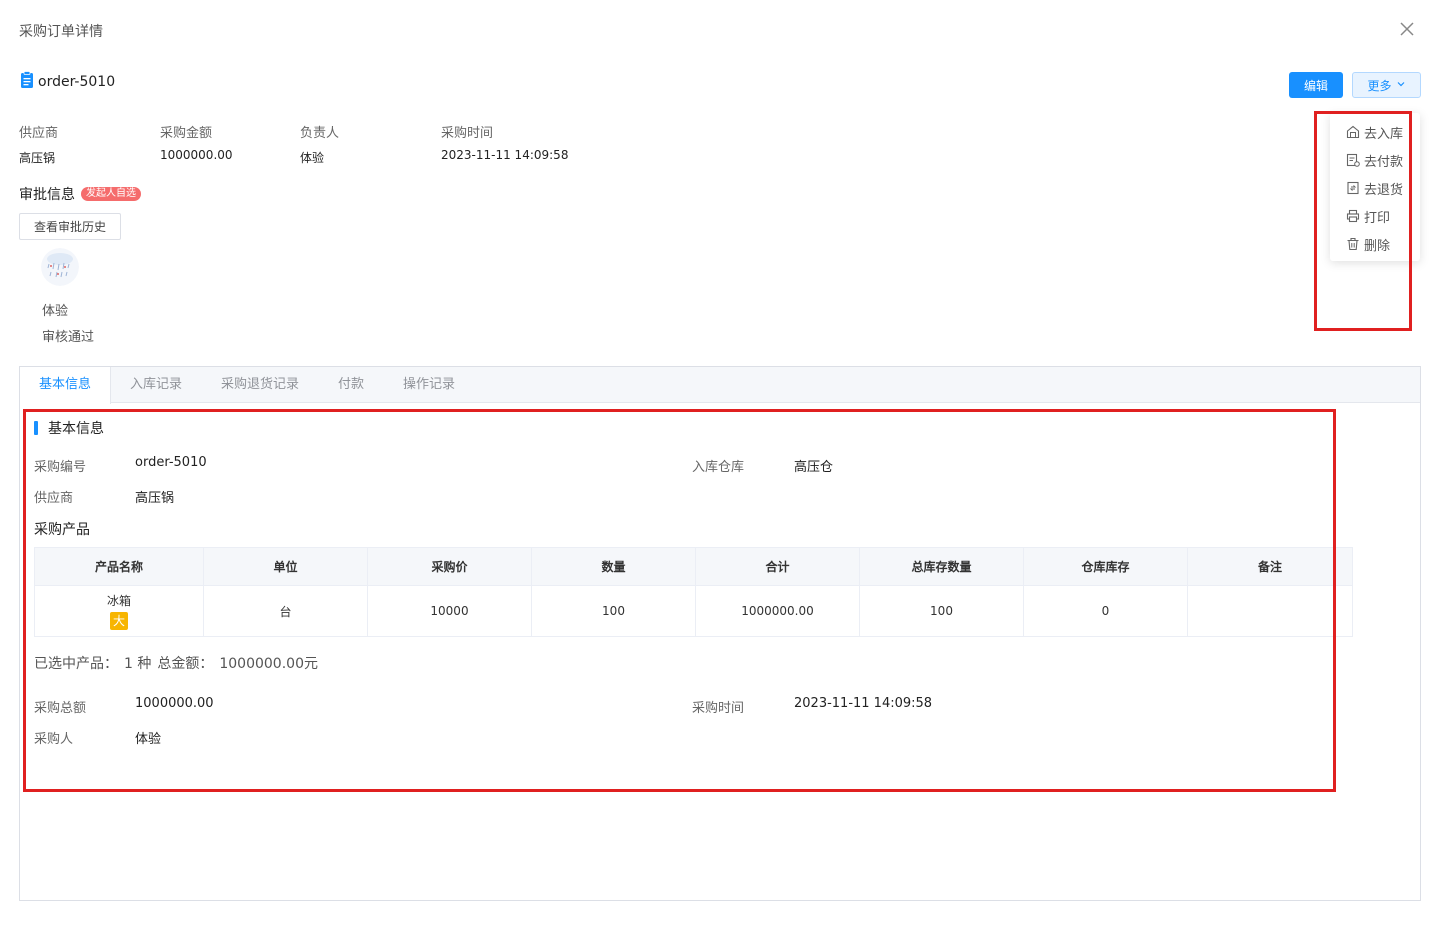 The height and width of the screenshot is (929, 1439). I want to click on tabs-header: 基本信息 入库记录 采购退货记录 付款 操作记录, so click(720, 385).